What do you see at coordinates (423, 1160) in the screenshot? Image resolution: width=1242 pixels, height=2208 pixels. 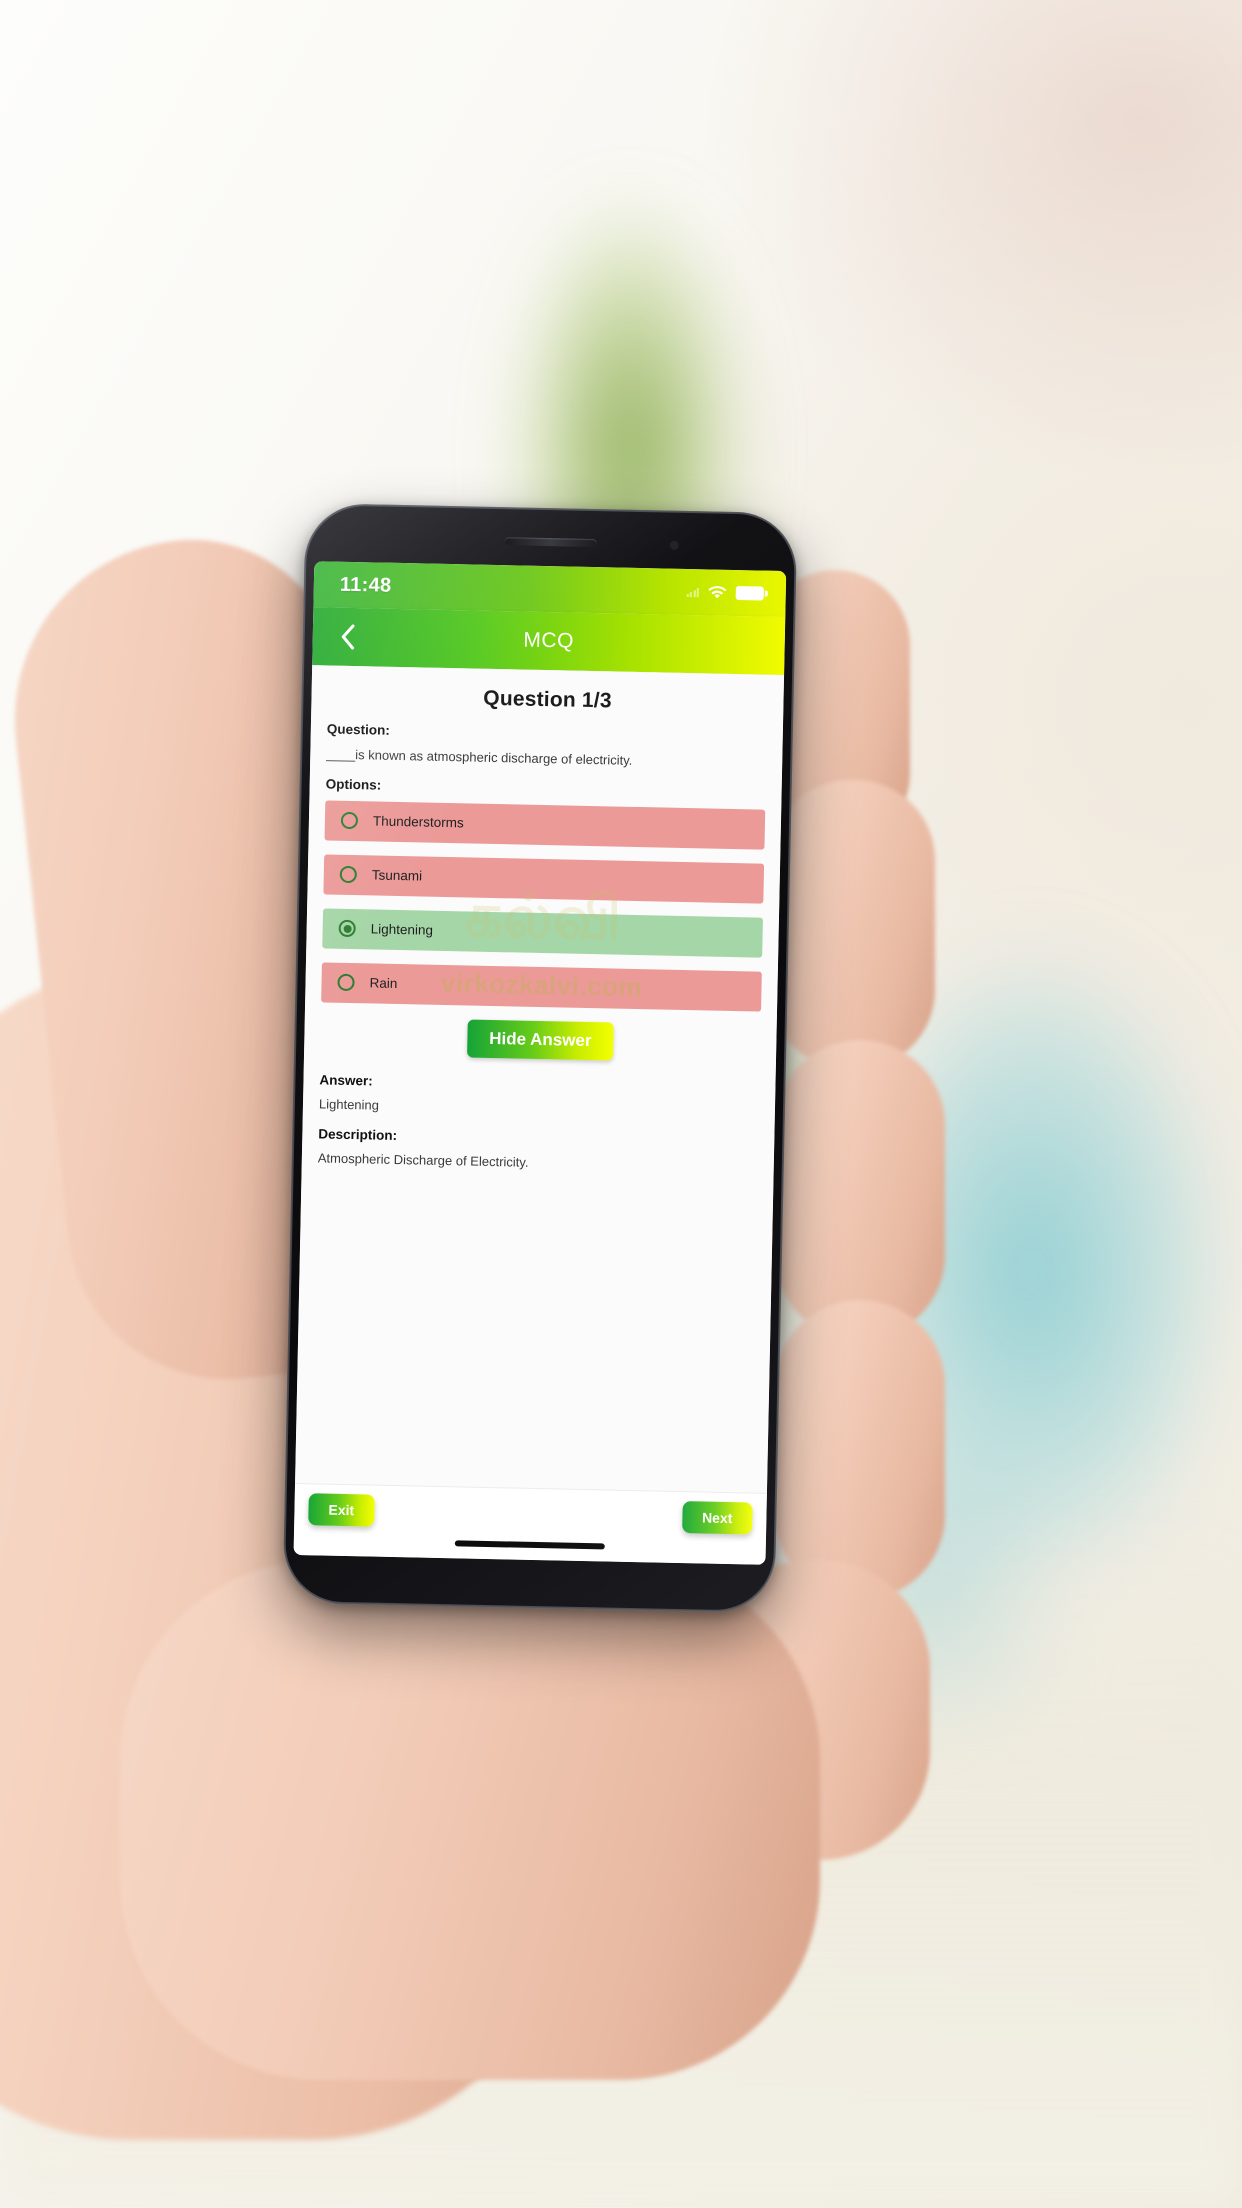 I see `description-text: Atmospheric Discharge of Electricity.` at bounding box center [423, 1160].